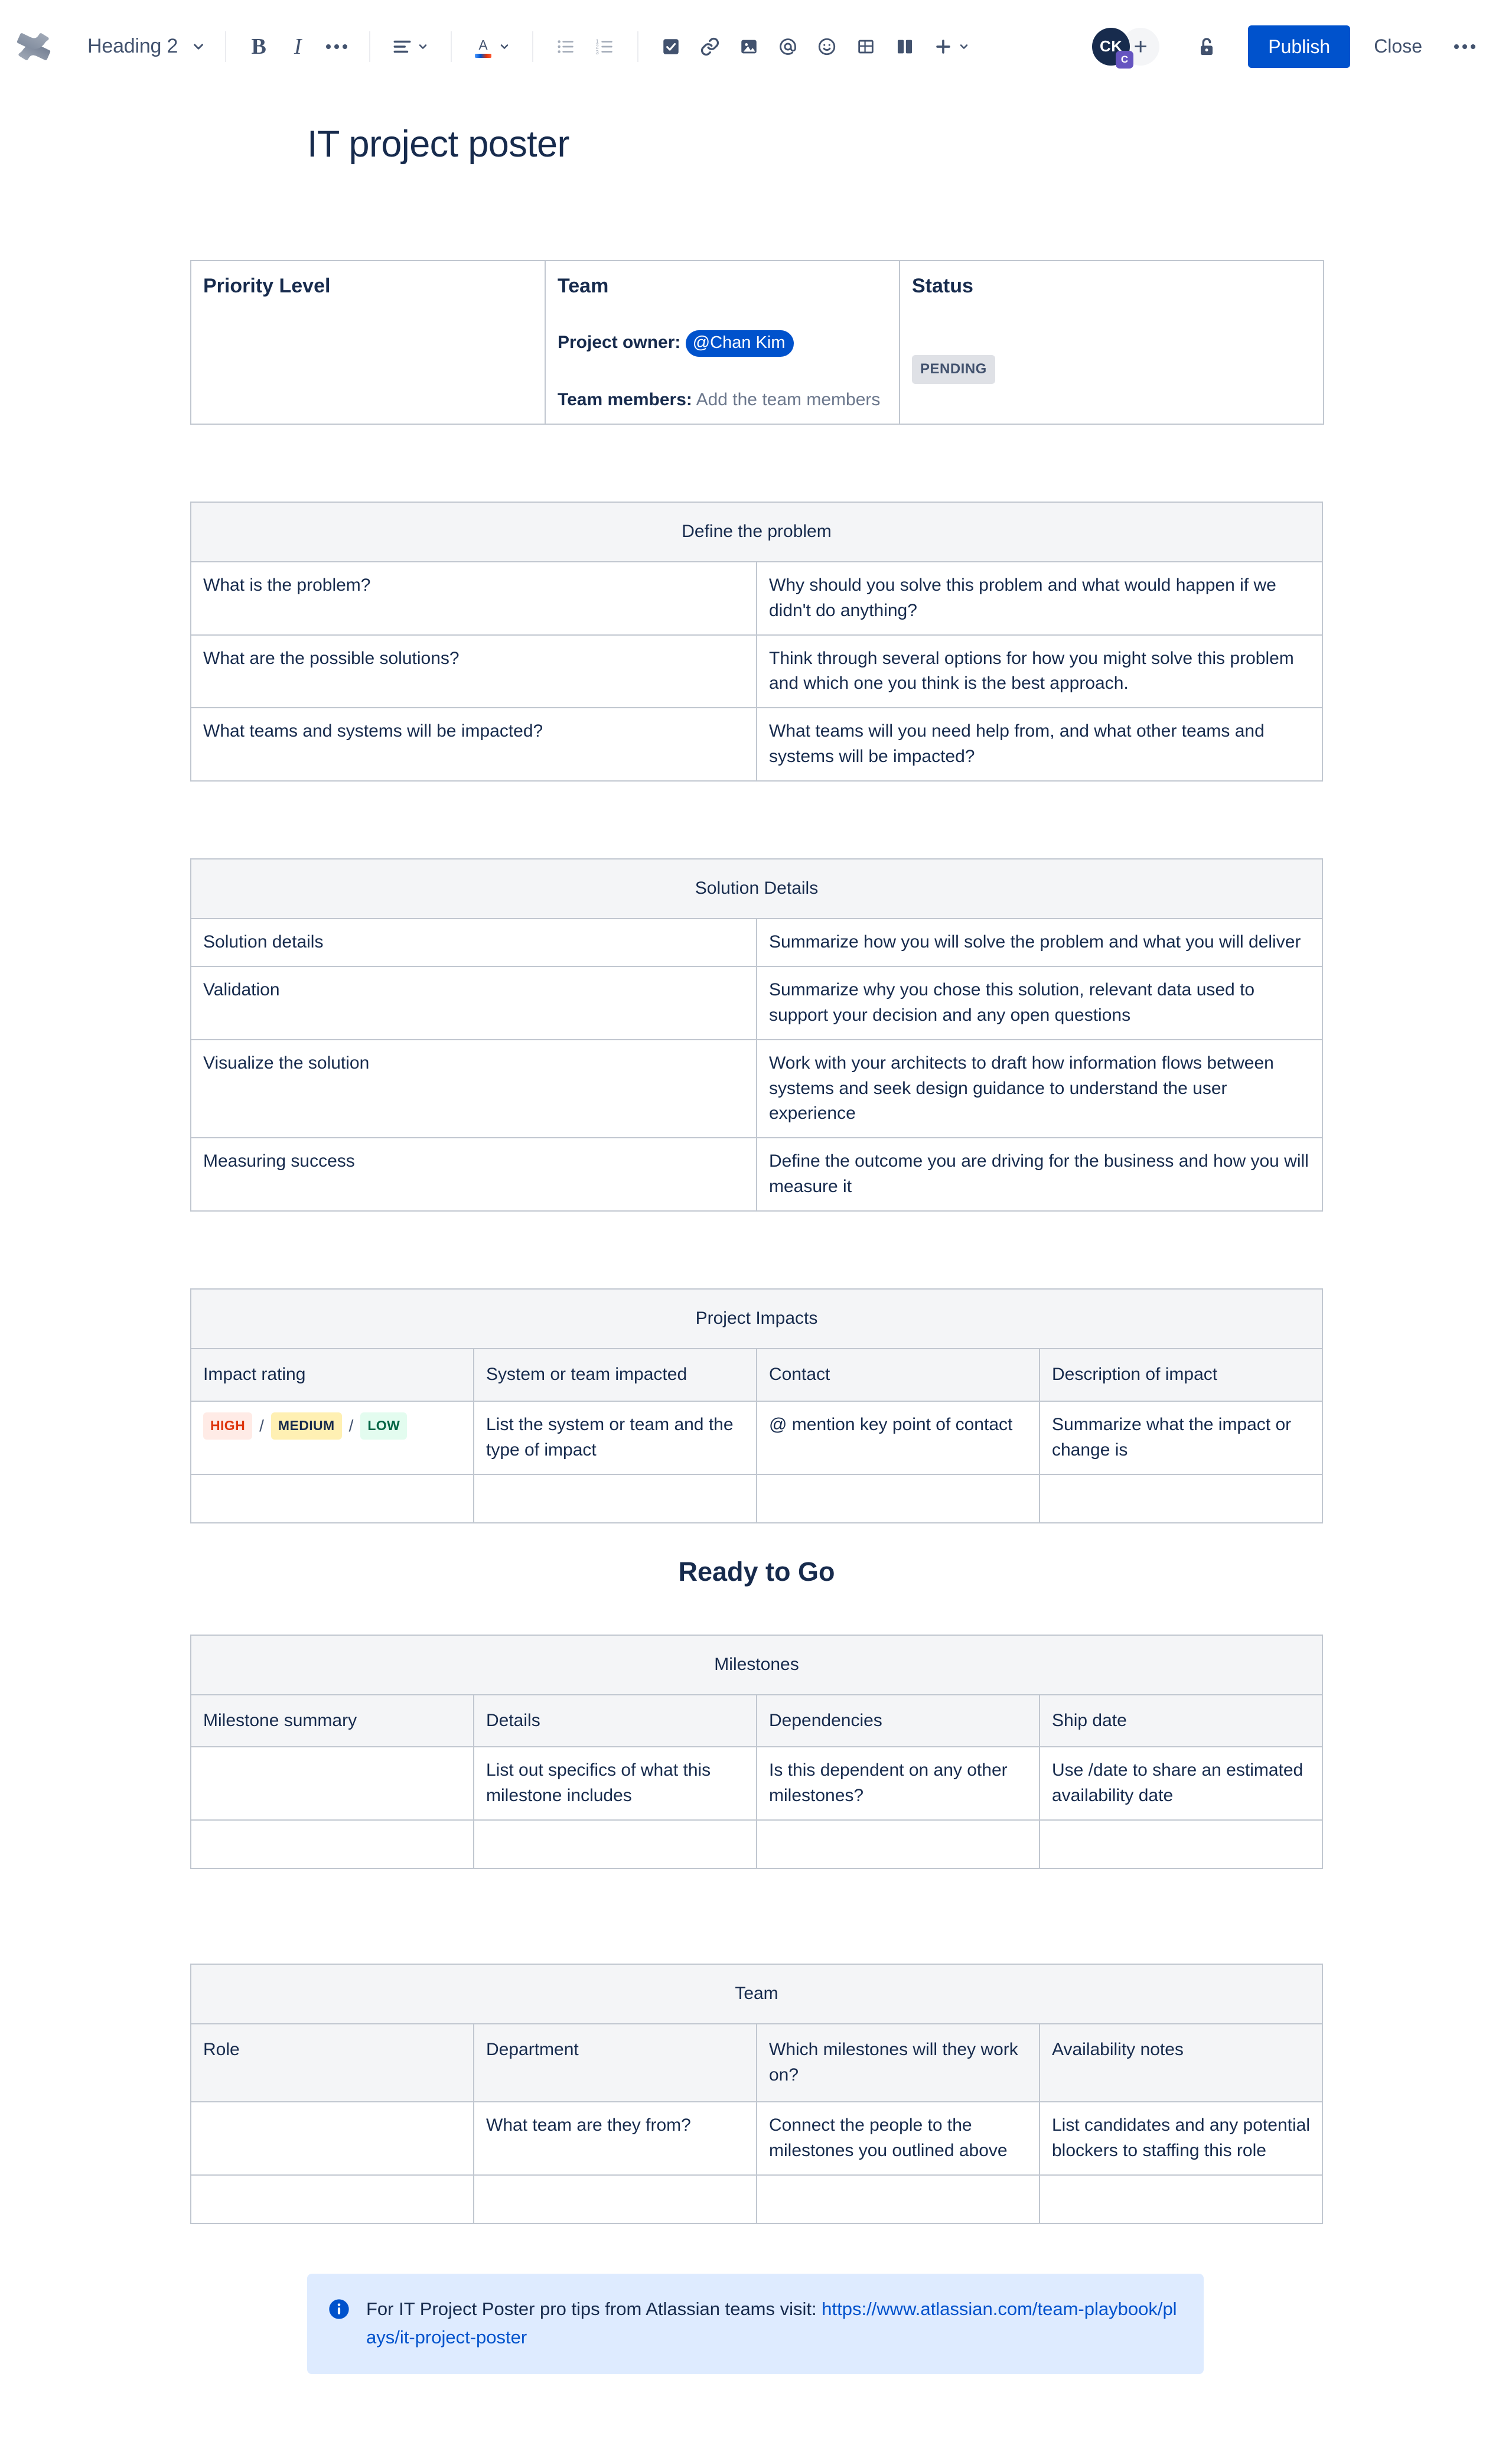 The image size is (1512, 2445). Describe the element at coordinates (826, 46) in the screenshot. I see `emoji-button` at that location.